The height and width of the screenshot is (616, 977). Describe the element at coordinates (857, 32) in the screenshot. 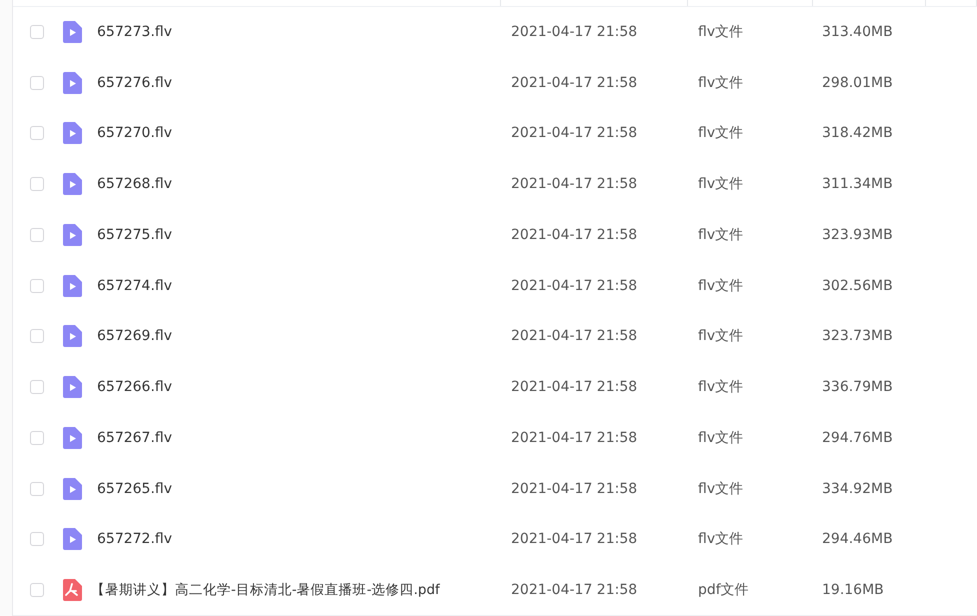

I see `file-size: 313.40MB` at that location.